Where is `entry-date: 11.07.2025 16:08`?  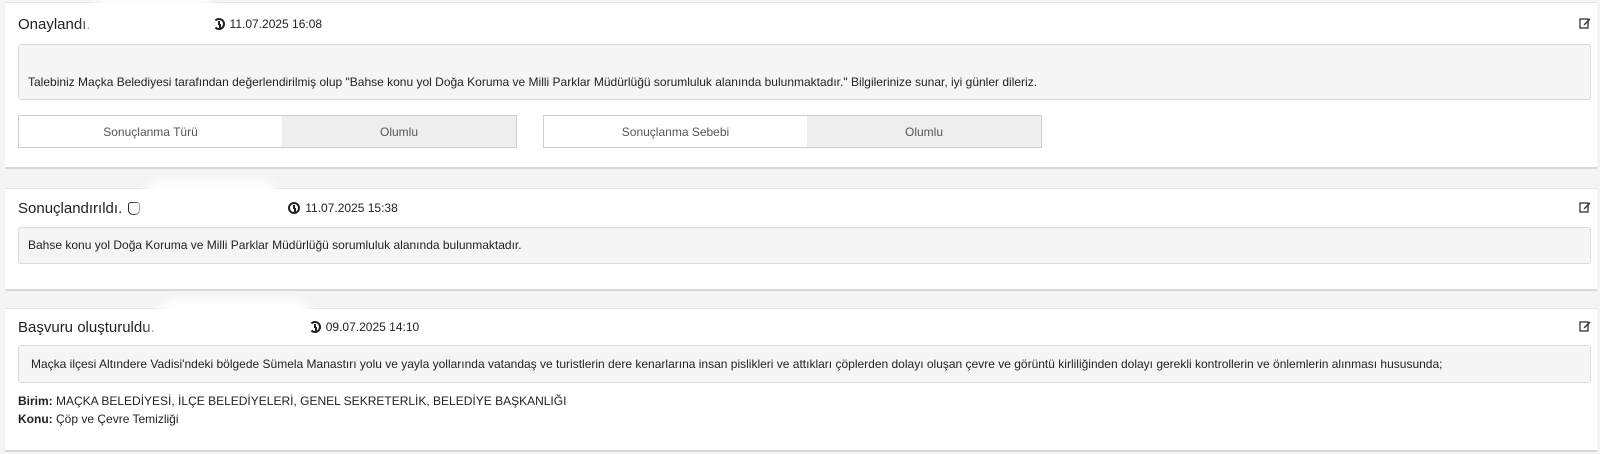 entry-date: 11.07.2025 16:08 is located at coordinates (267, 24).